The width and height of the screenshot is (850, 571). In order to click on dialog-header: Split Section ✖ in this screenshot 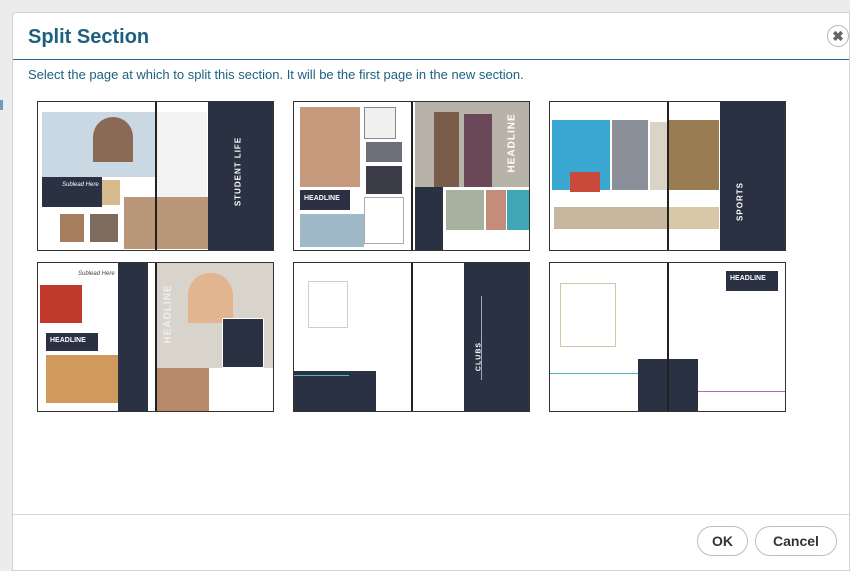, I will do `click(431, 36)`.